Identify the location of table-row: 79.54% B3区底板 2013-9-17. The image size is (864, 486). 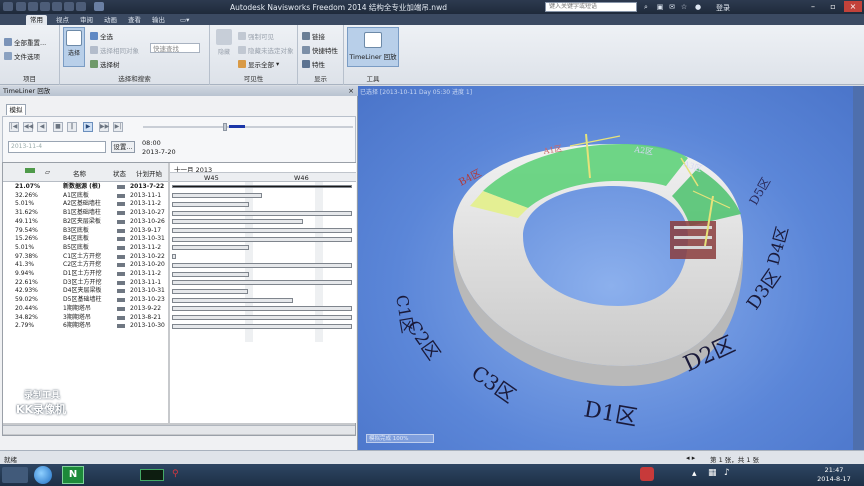
(85, 231).